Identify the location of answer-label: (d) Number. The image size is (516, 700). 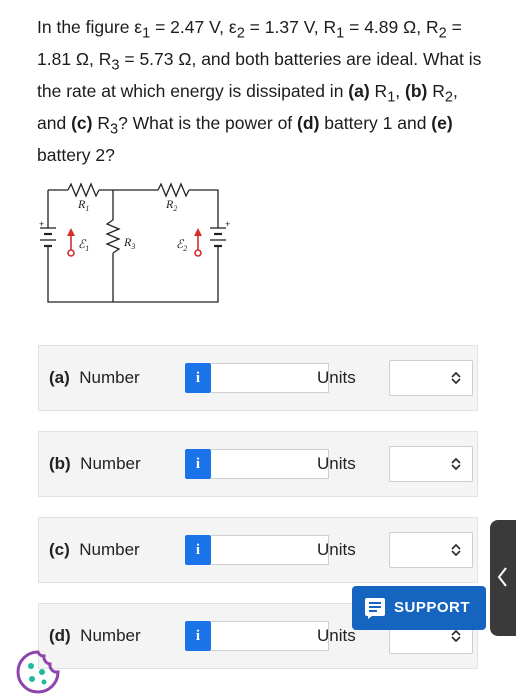
(95, 635).